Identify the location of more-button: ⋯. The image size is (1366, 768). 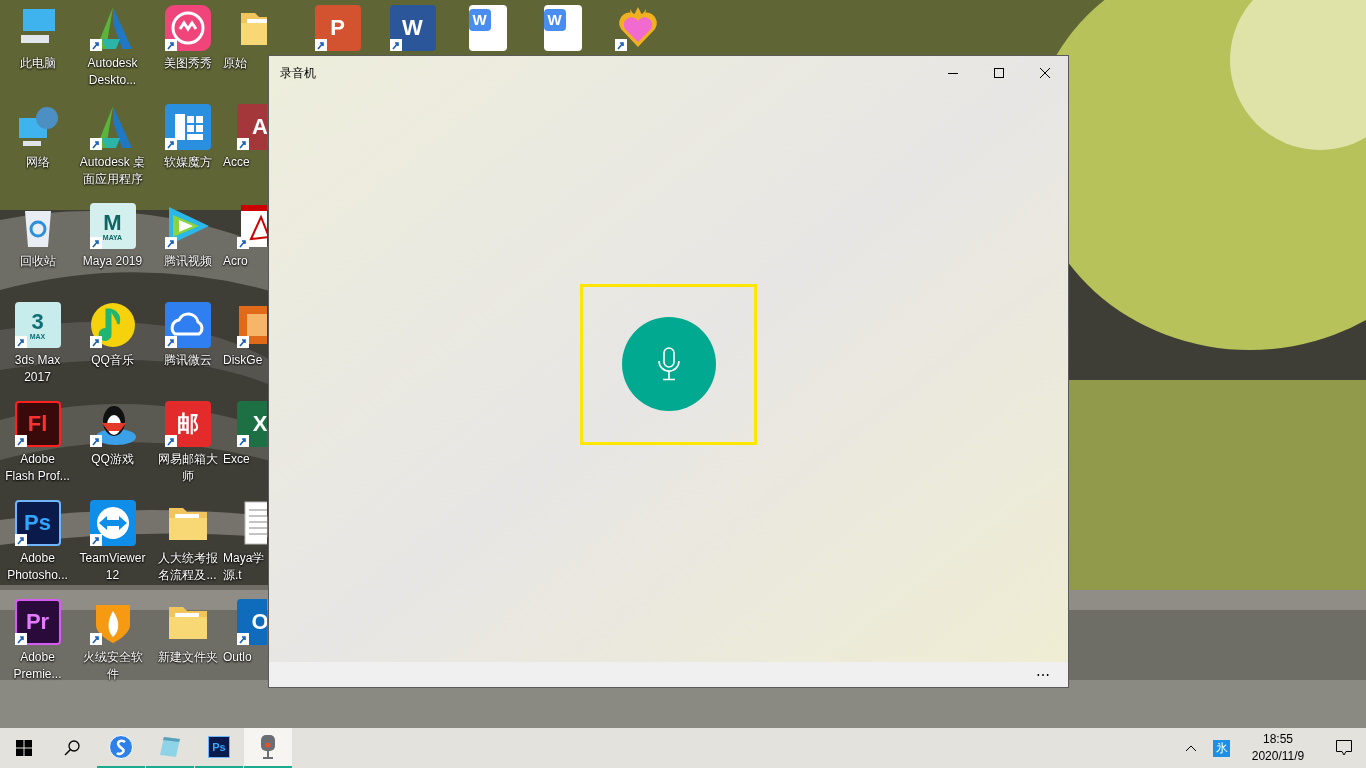
(1043, 674).